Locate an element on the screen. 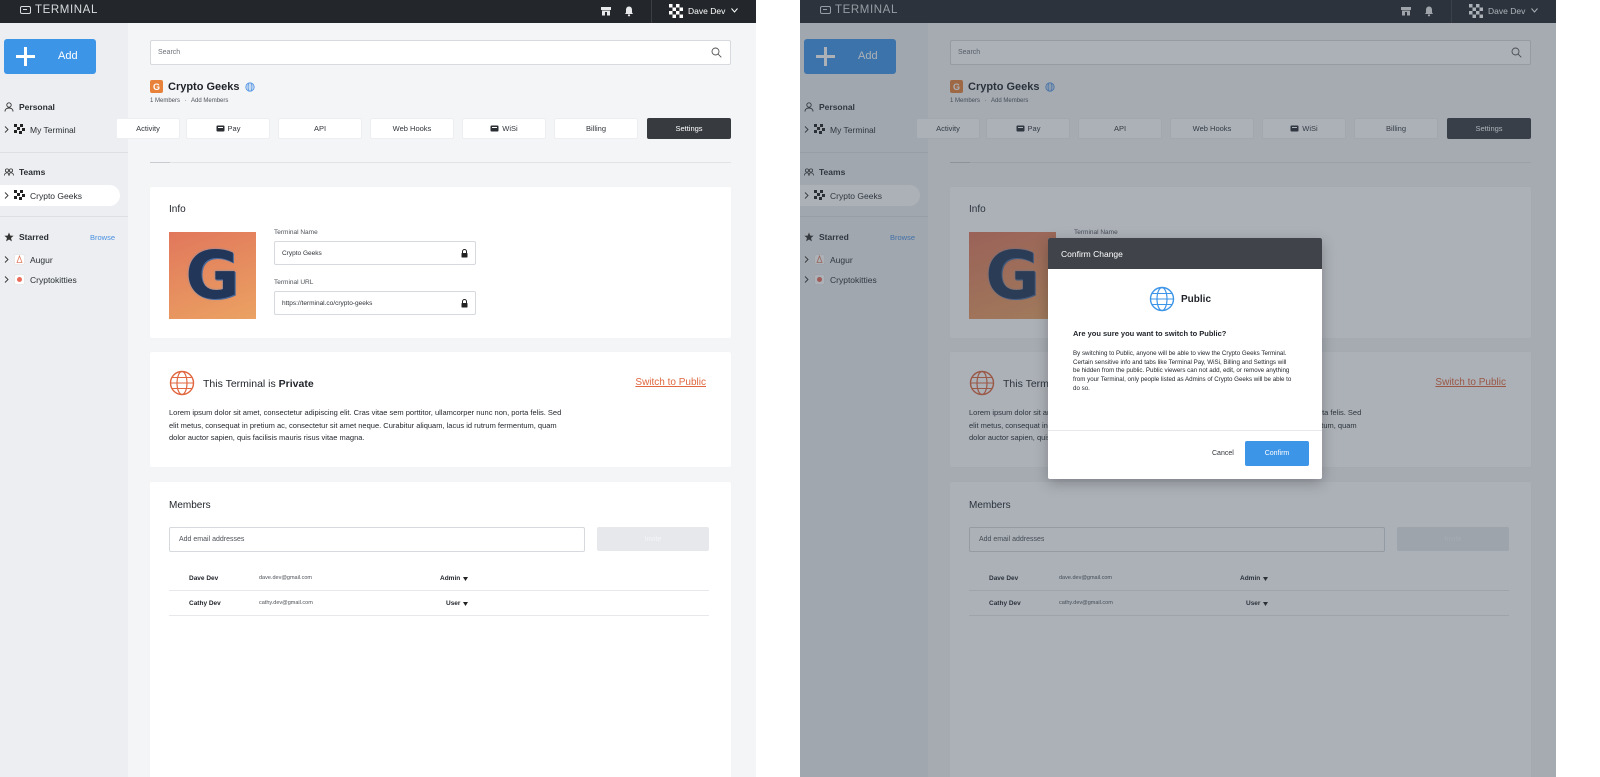 Image resolution: width=1600 pixels, height=777 pixels. sidebar-item-augur: Augur is located at coordinates (28, 259).